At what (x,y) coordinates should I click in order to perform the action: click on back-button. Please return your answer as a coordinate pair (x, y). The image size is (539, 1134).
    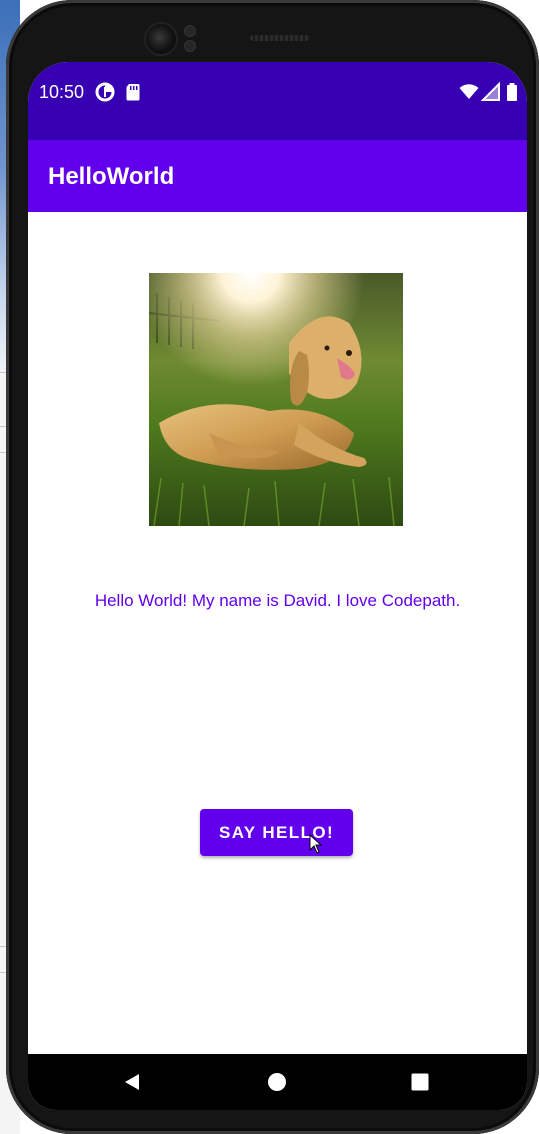
    Looking at the image, I should click on (132, 1082).